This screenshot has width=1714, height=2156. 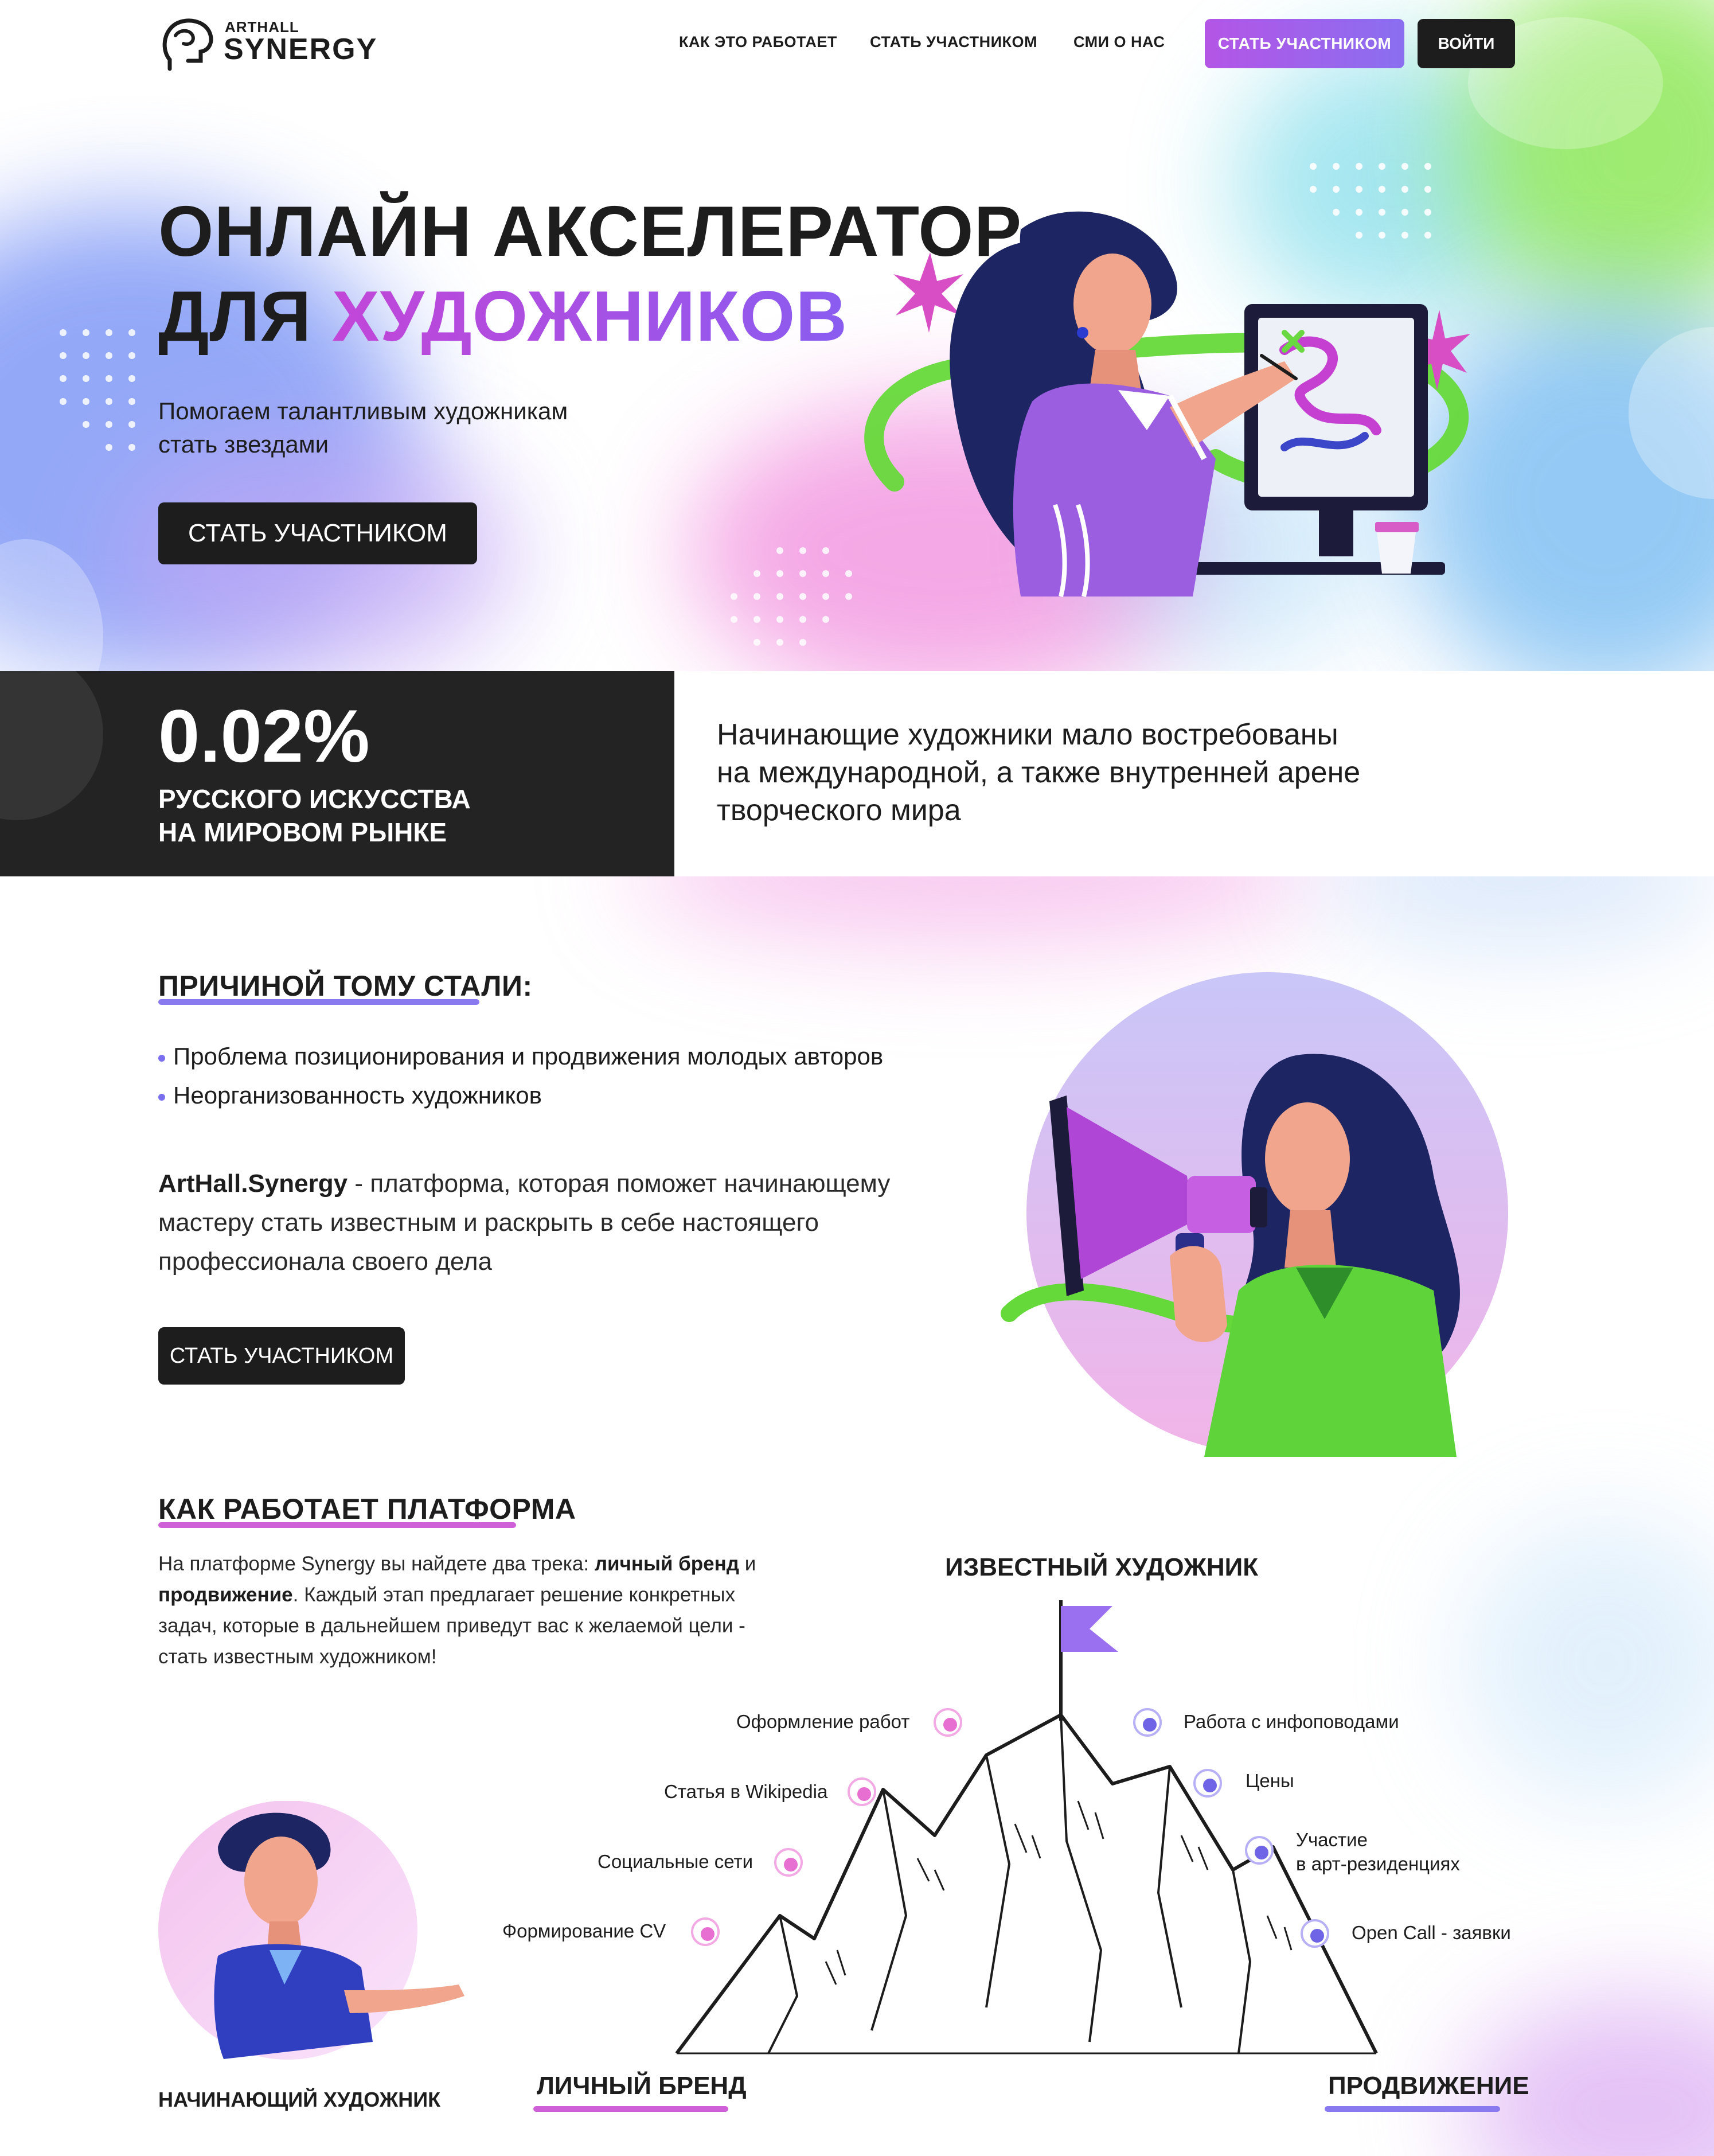 I want to click on hero-title-accent: ХУДОЖНИКОВ, so click(x=589, y=316).